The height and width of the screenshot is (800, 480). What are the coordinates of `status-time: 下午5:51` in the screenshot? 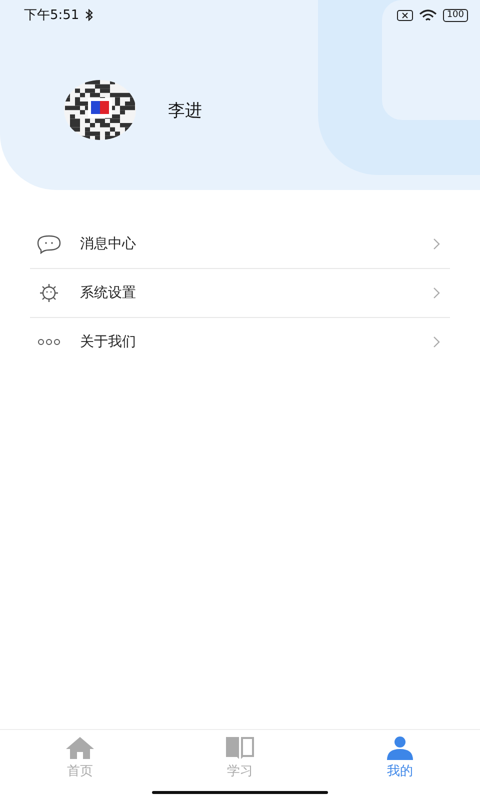 It's located at (52, 15).